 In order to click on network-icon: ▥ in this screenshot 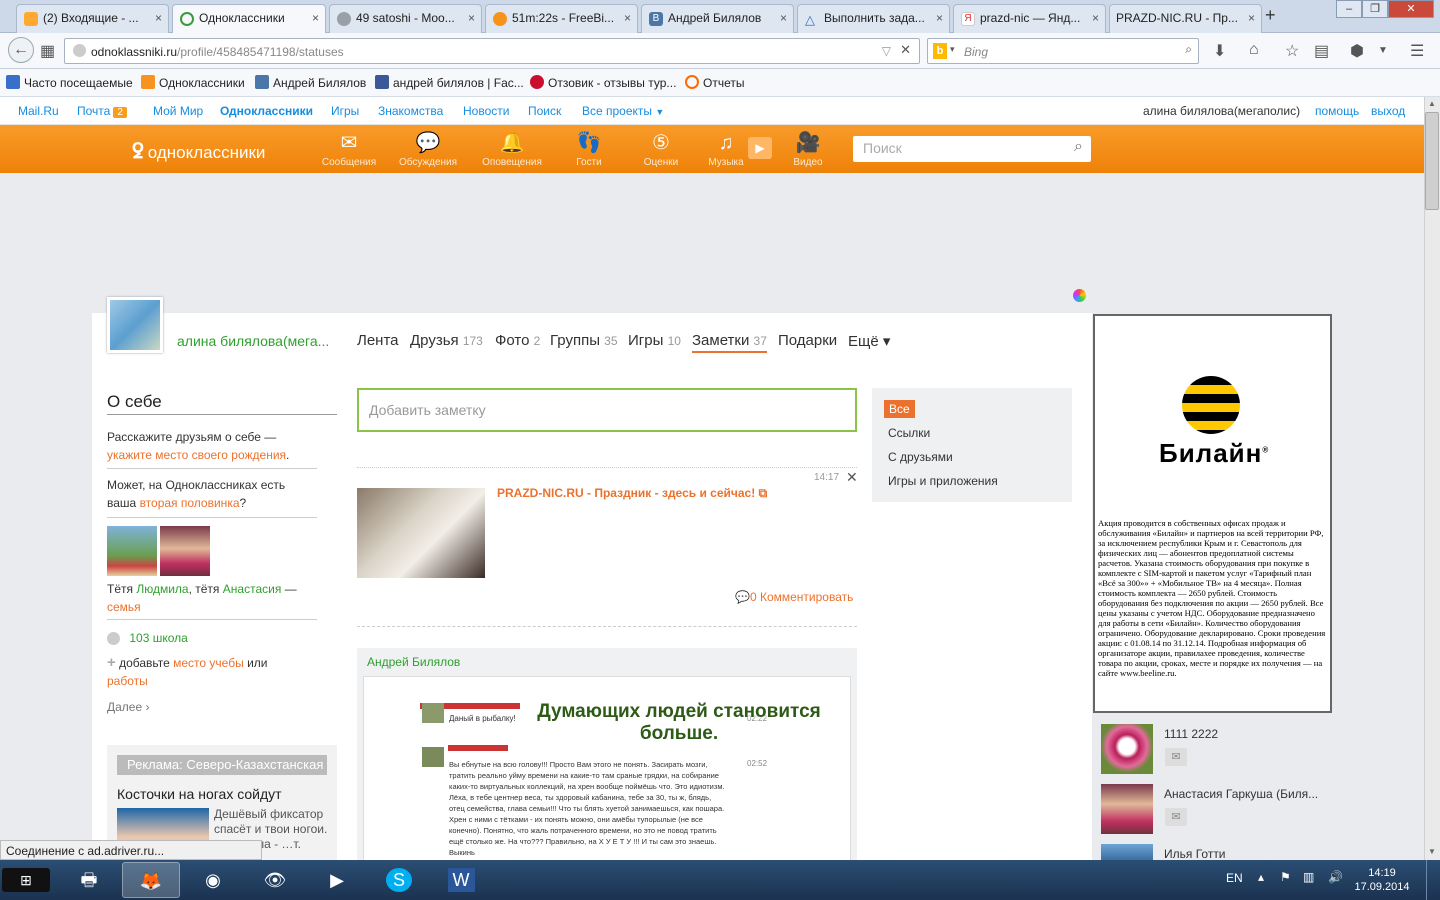, I will do `click(1308, 877)`.